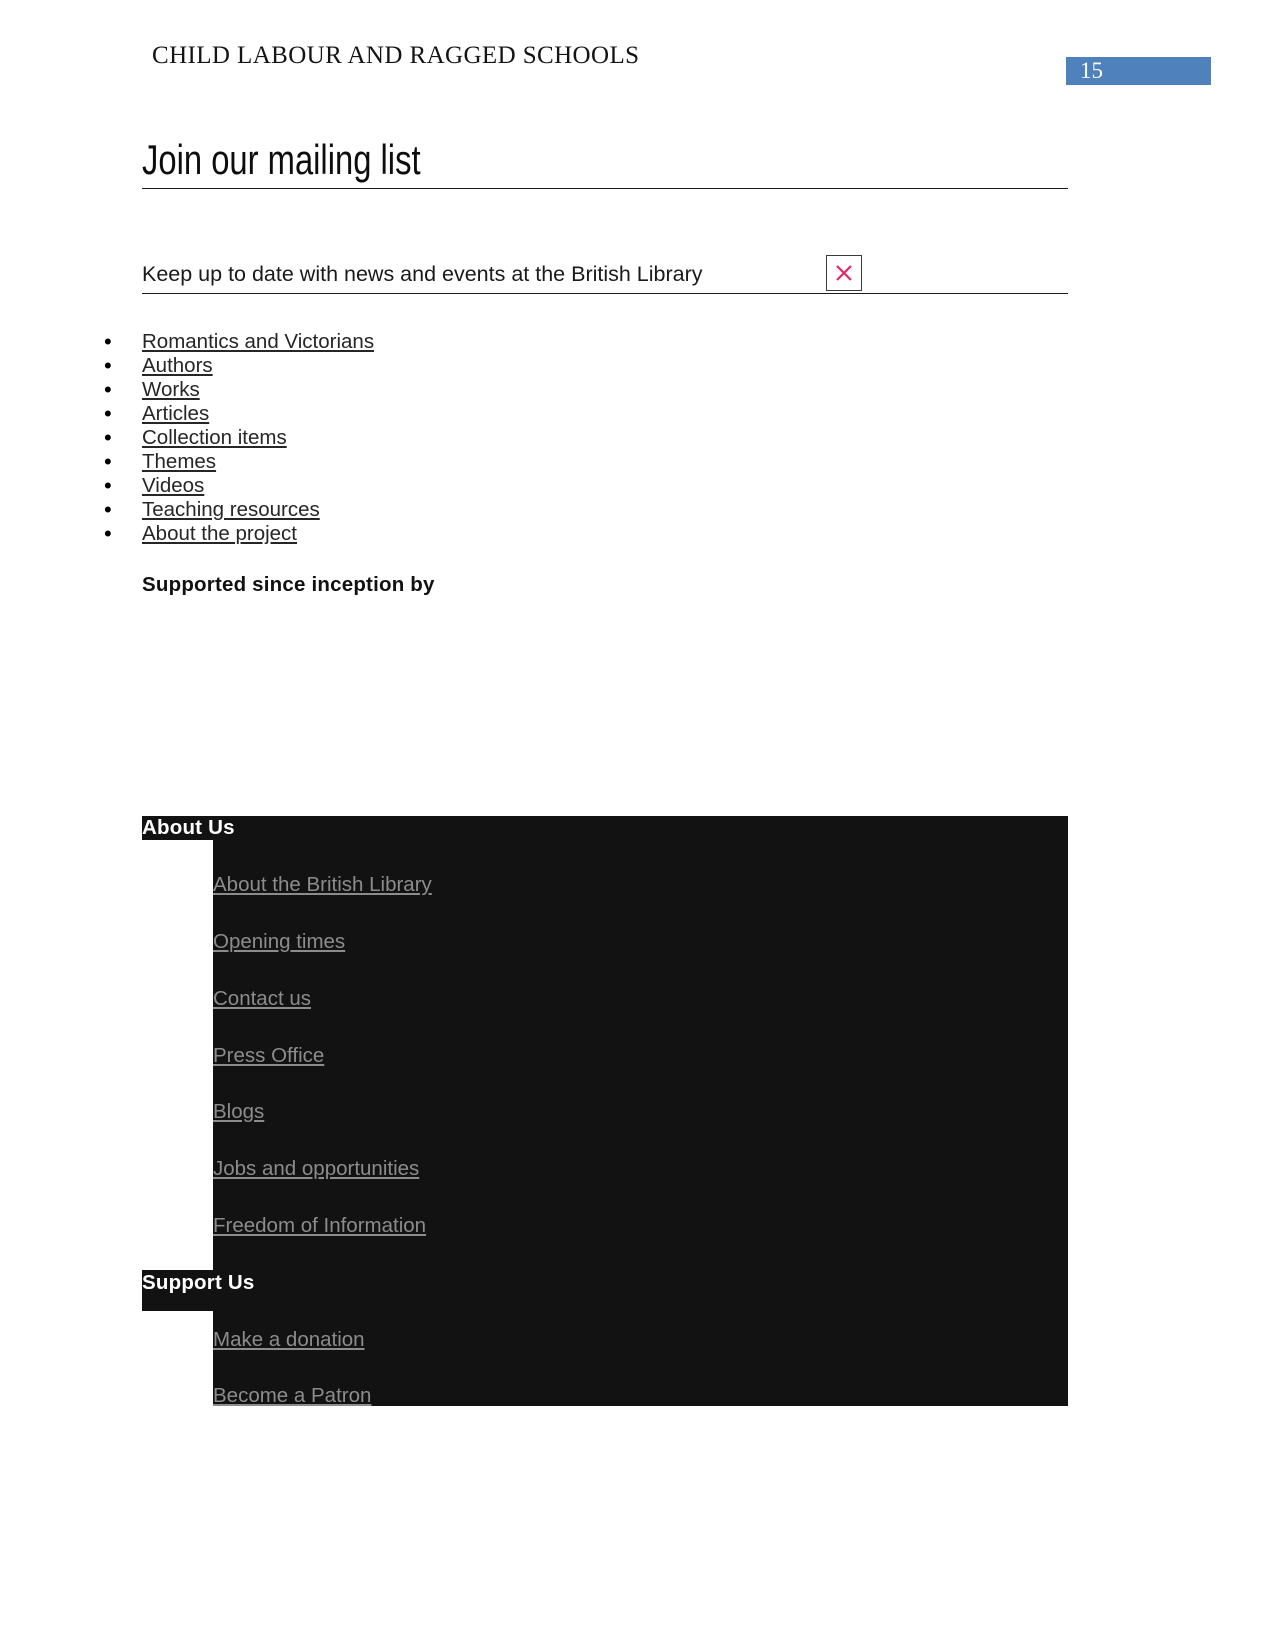  What do you see at coordinates (173, 485) in the screenshot?
I see `nav-link-videos: Videos` at bounding box center [173, 485].